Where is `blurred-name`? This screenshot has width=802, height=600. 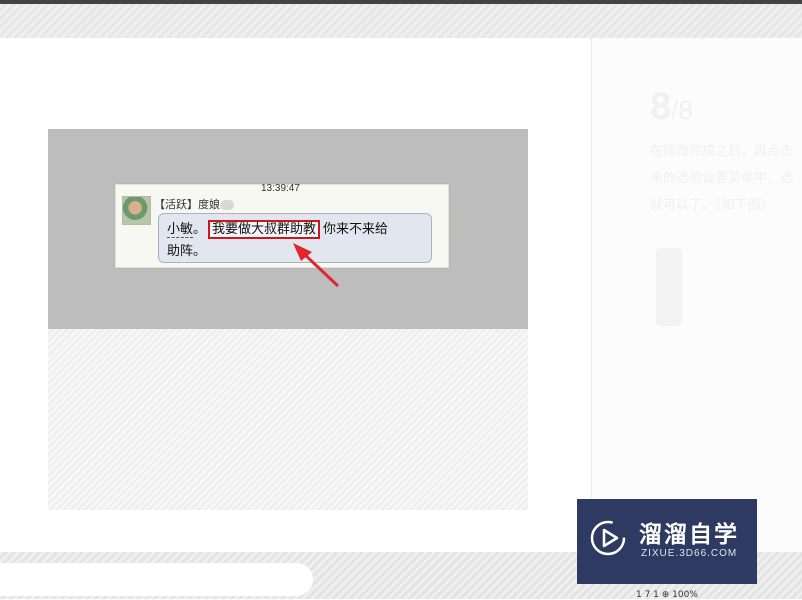
blurred-name is located at coordinates (227, 205).